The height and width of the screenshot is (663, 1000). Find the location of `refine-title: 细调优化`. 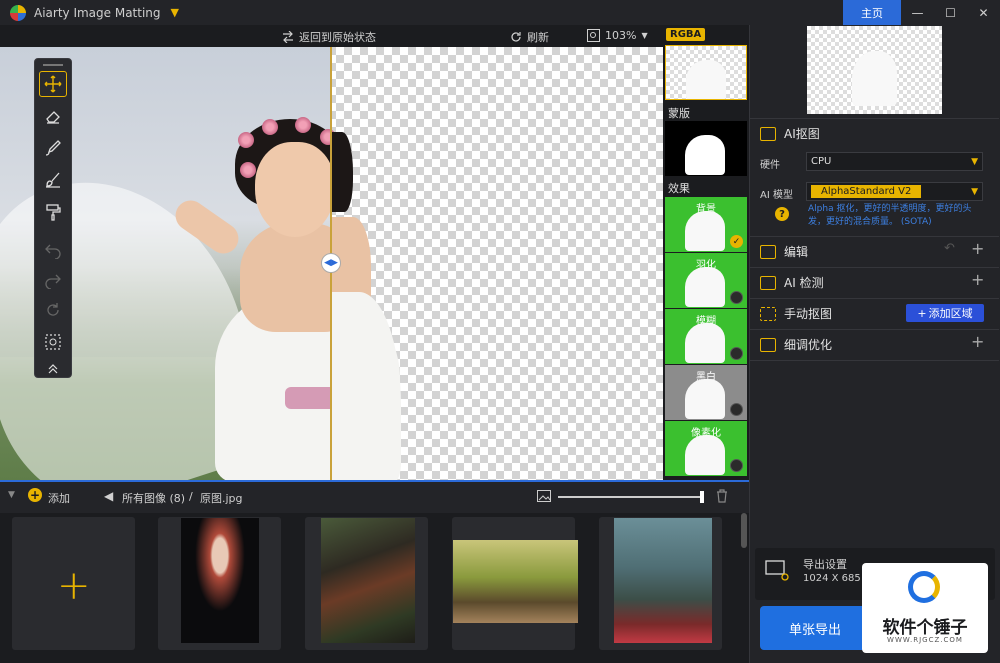

refine-title: 细调优化 is located at coordinates (808, 345).